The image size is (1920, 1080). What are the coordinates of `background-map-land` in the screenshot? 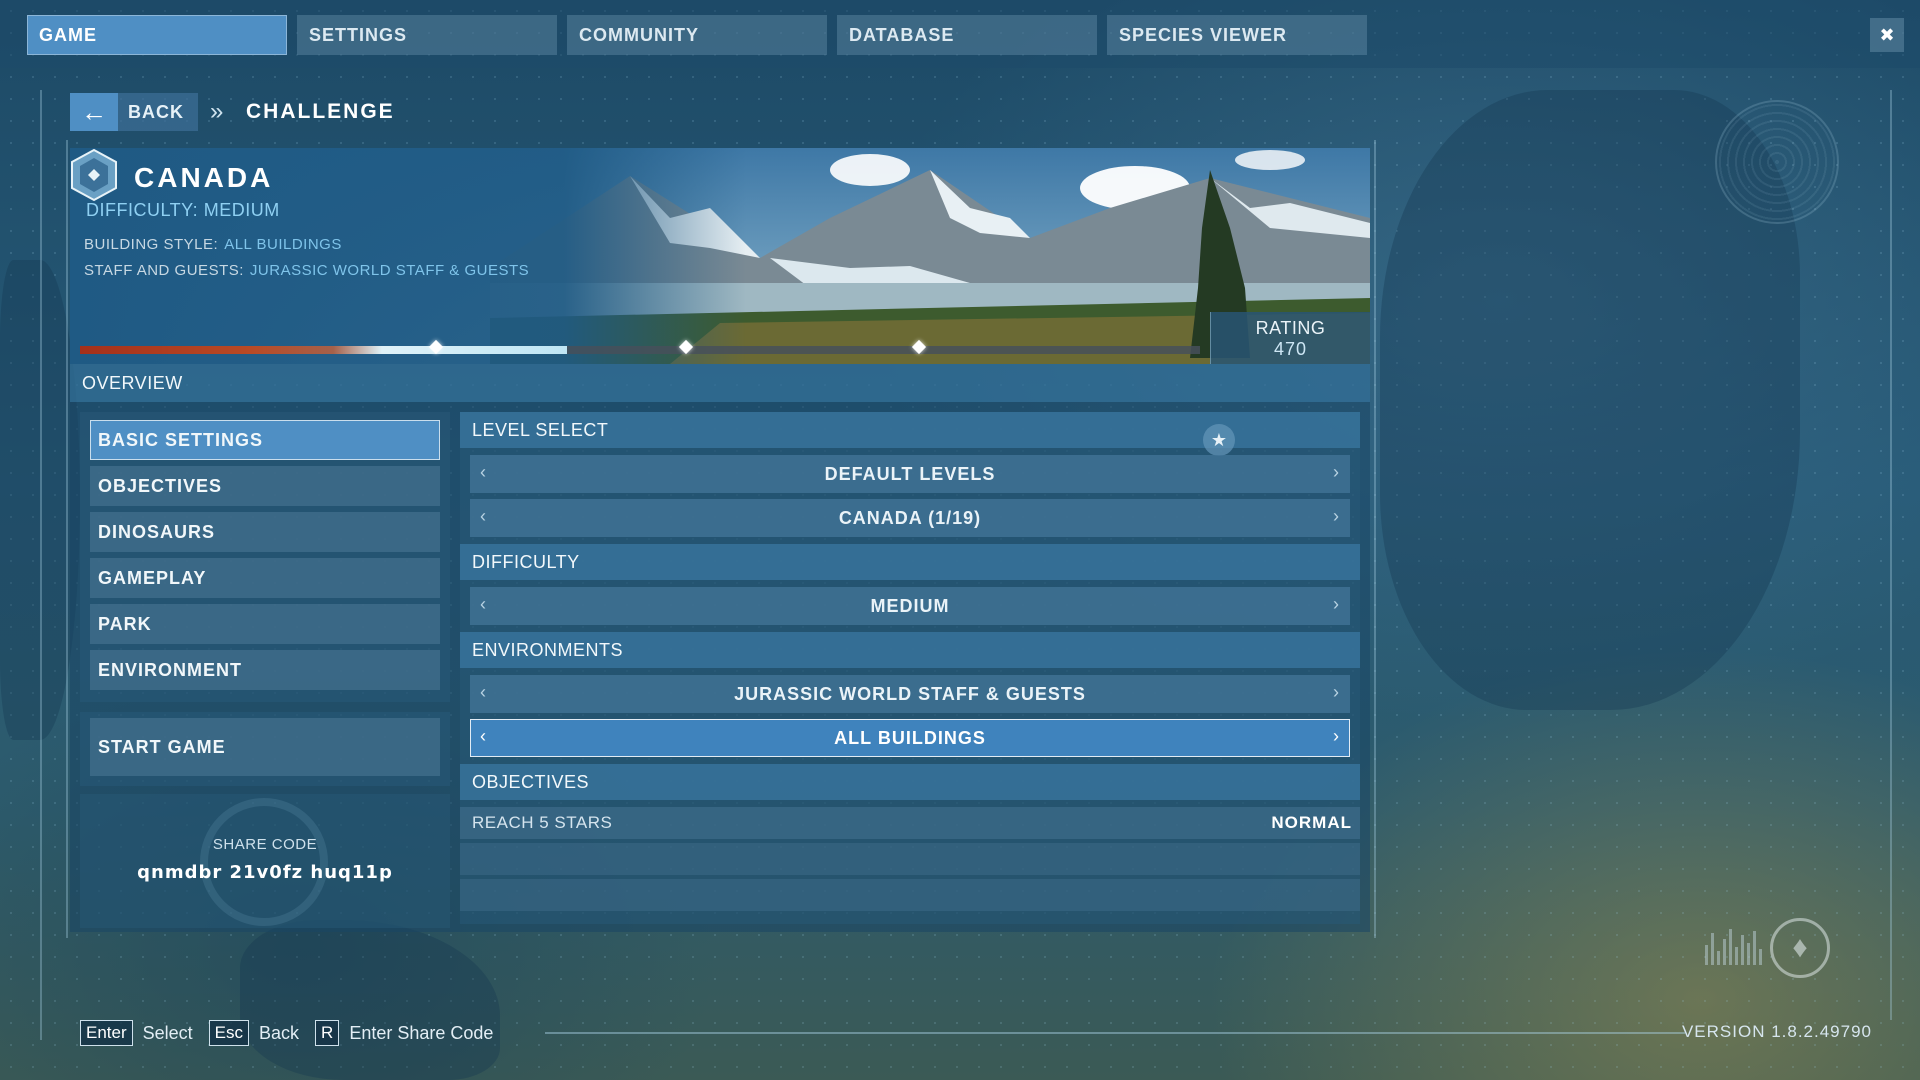 It's located at (370, 1000).